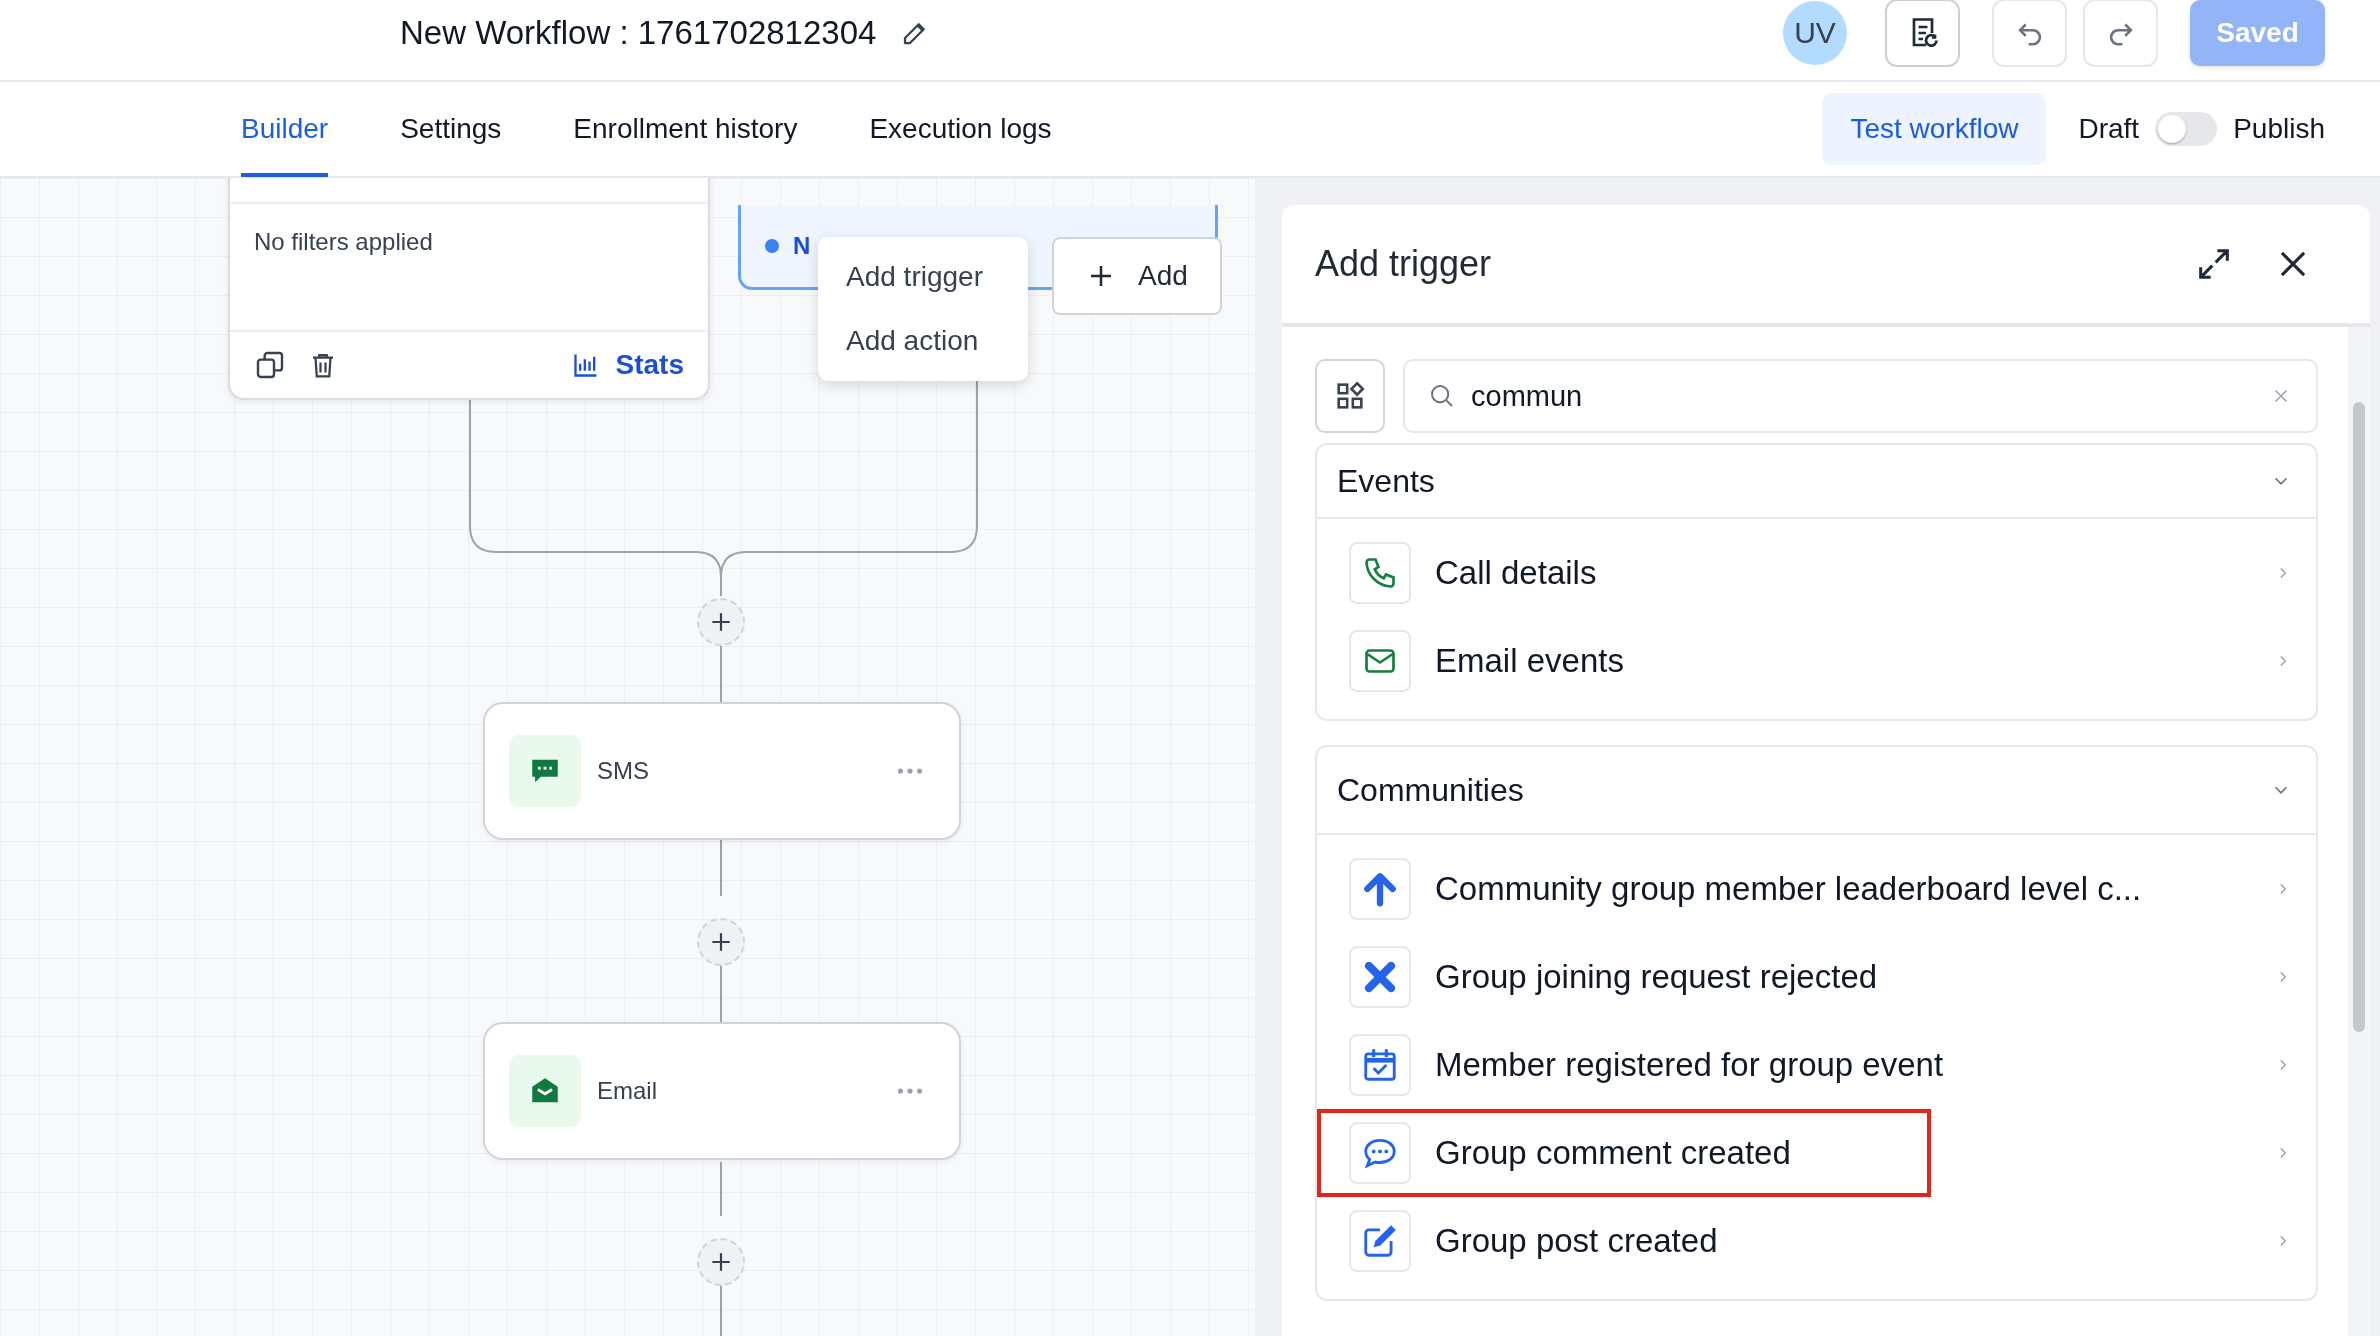 The image size is (2380, 1336). What do you see at coordinates (960, 129) in the screenshot?
I see `tab: Execution logs` at bounding box center [960, 129].